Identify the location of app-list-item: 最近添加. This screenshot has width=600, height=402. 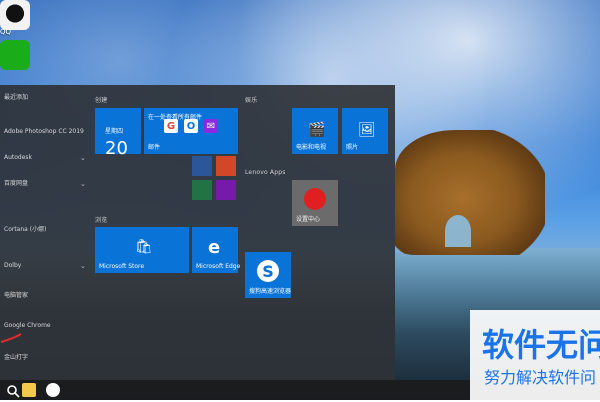
(16, 98).